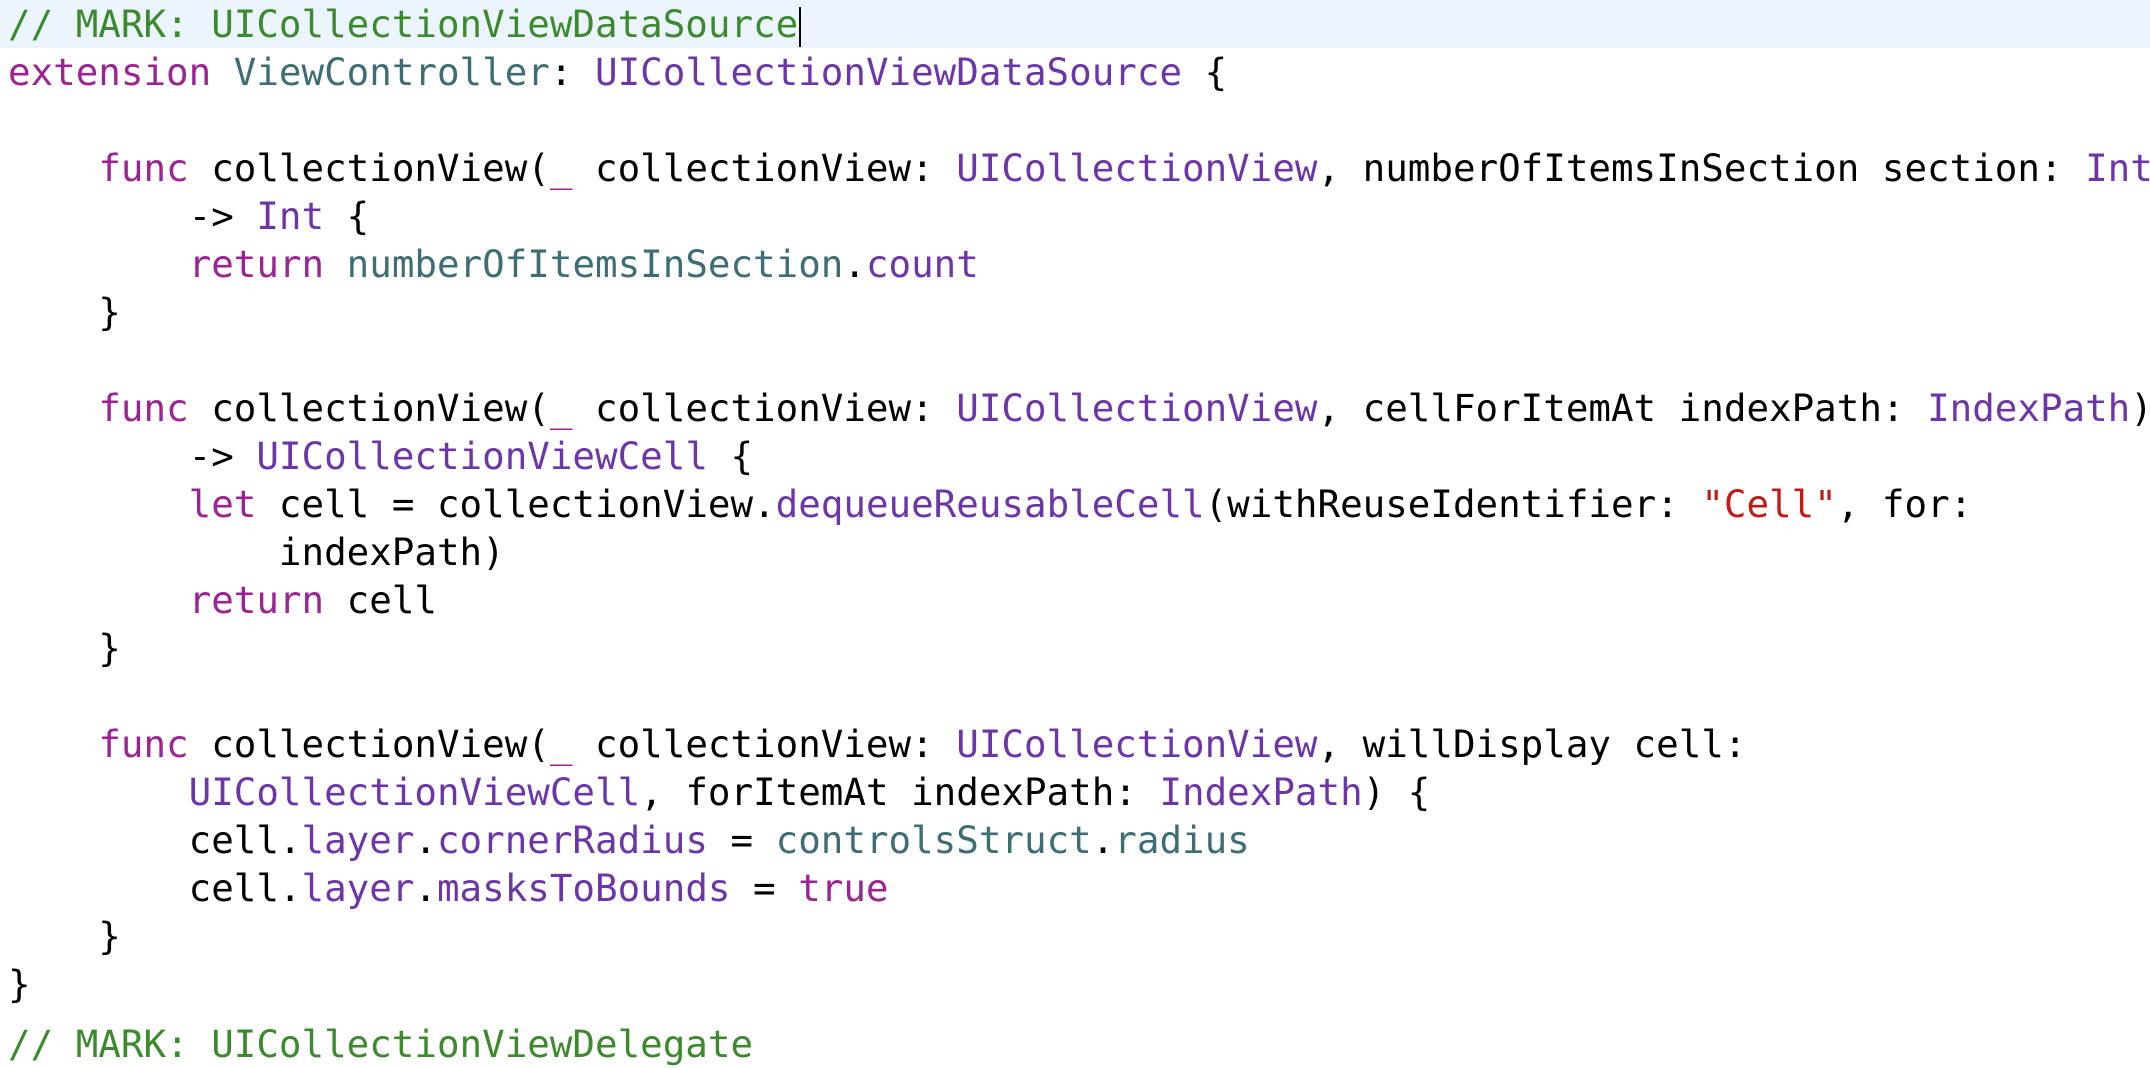 Image resolution: width=2150 pixels, height=1068 pixels. Describe the element at coordinates (595, 264) in the screenshot. I see `token-project-name: numberOfItemsInSection` at that location.